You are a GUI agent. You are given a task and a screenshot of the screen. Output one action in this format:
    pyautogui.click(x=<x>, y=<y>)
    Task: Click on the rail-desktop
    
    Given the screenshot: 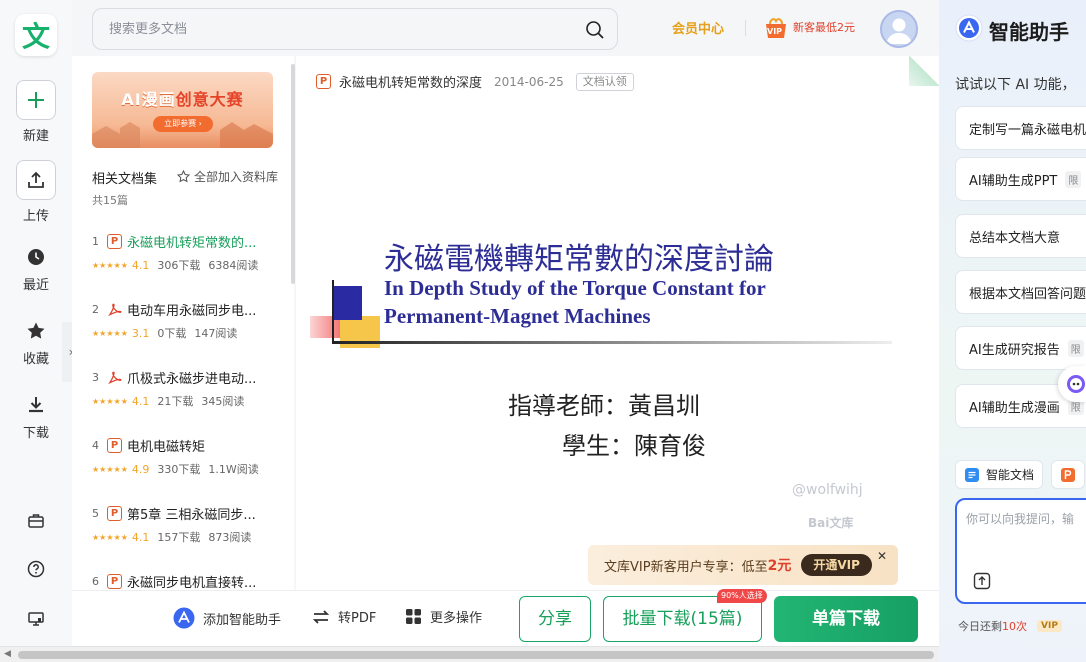 What is the action you would take?
    pyautogui.click(x=36, y=621)
    